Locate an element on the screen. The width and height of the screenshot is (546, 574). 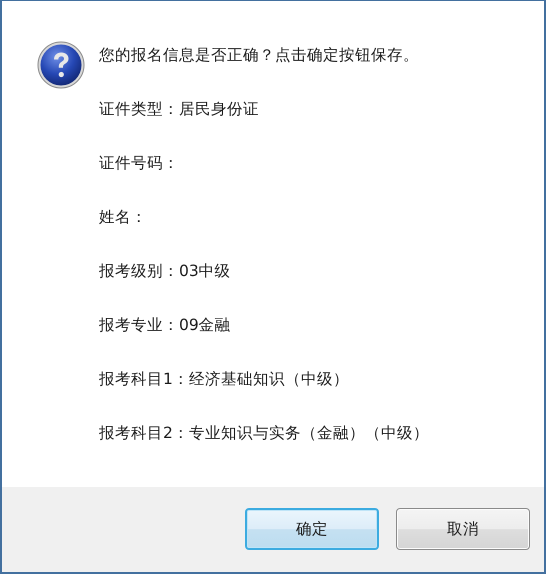
question-icon is located at coordinates (61, 65).